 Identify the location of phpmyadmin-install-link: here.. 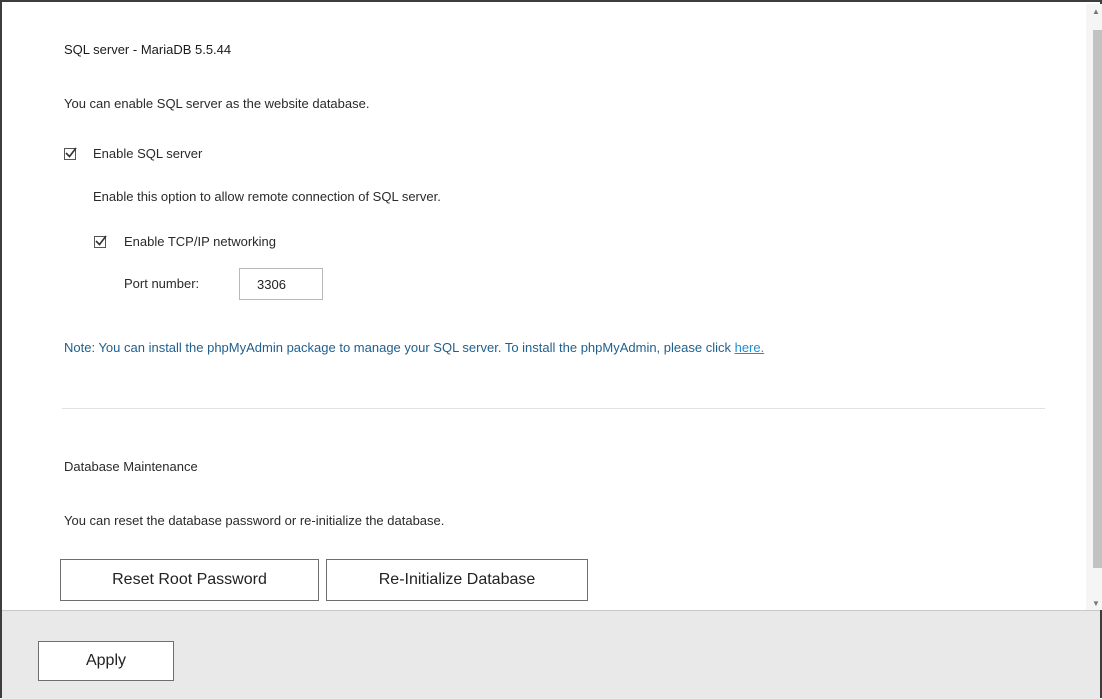
(750, 347).